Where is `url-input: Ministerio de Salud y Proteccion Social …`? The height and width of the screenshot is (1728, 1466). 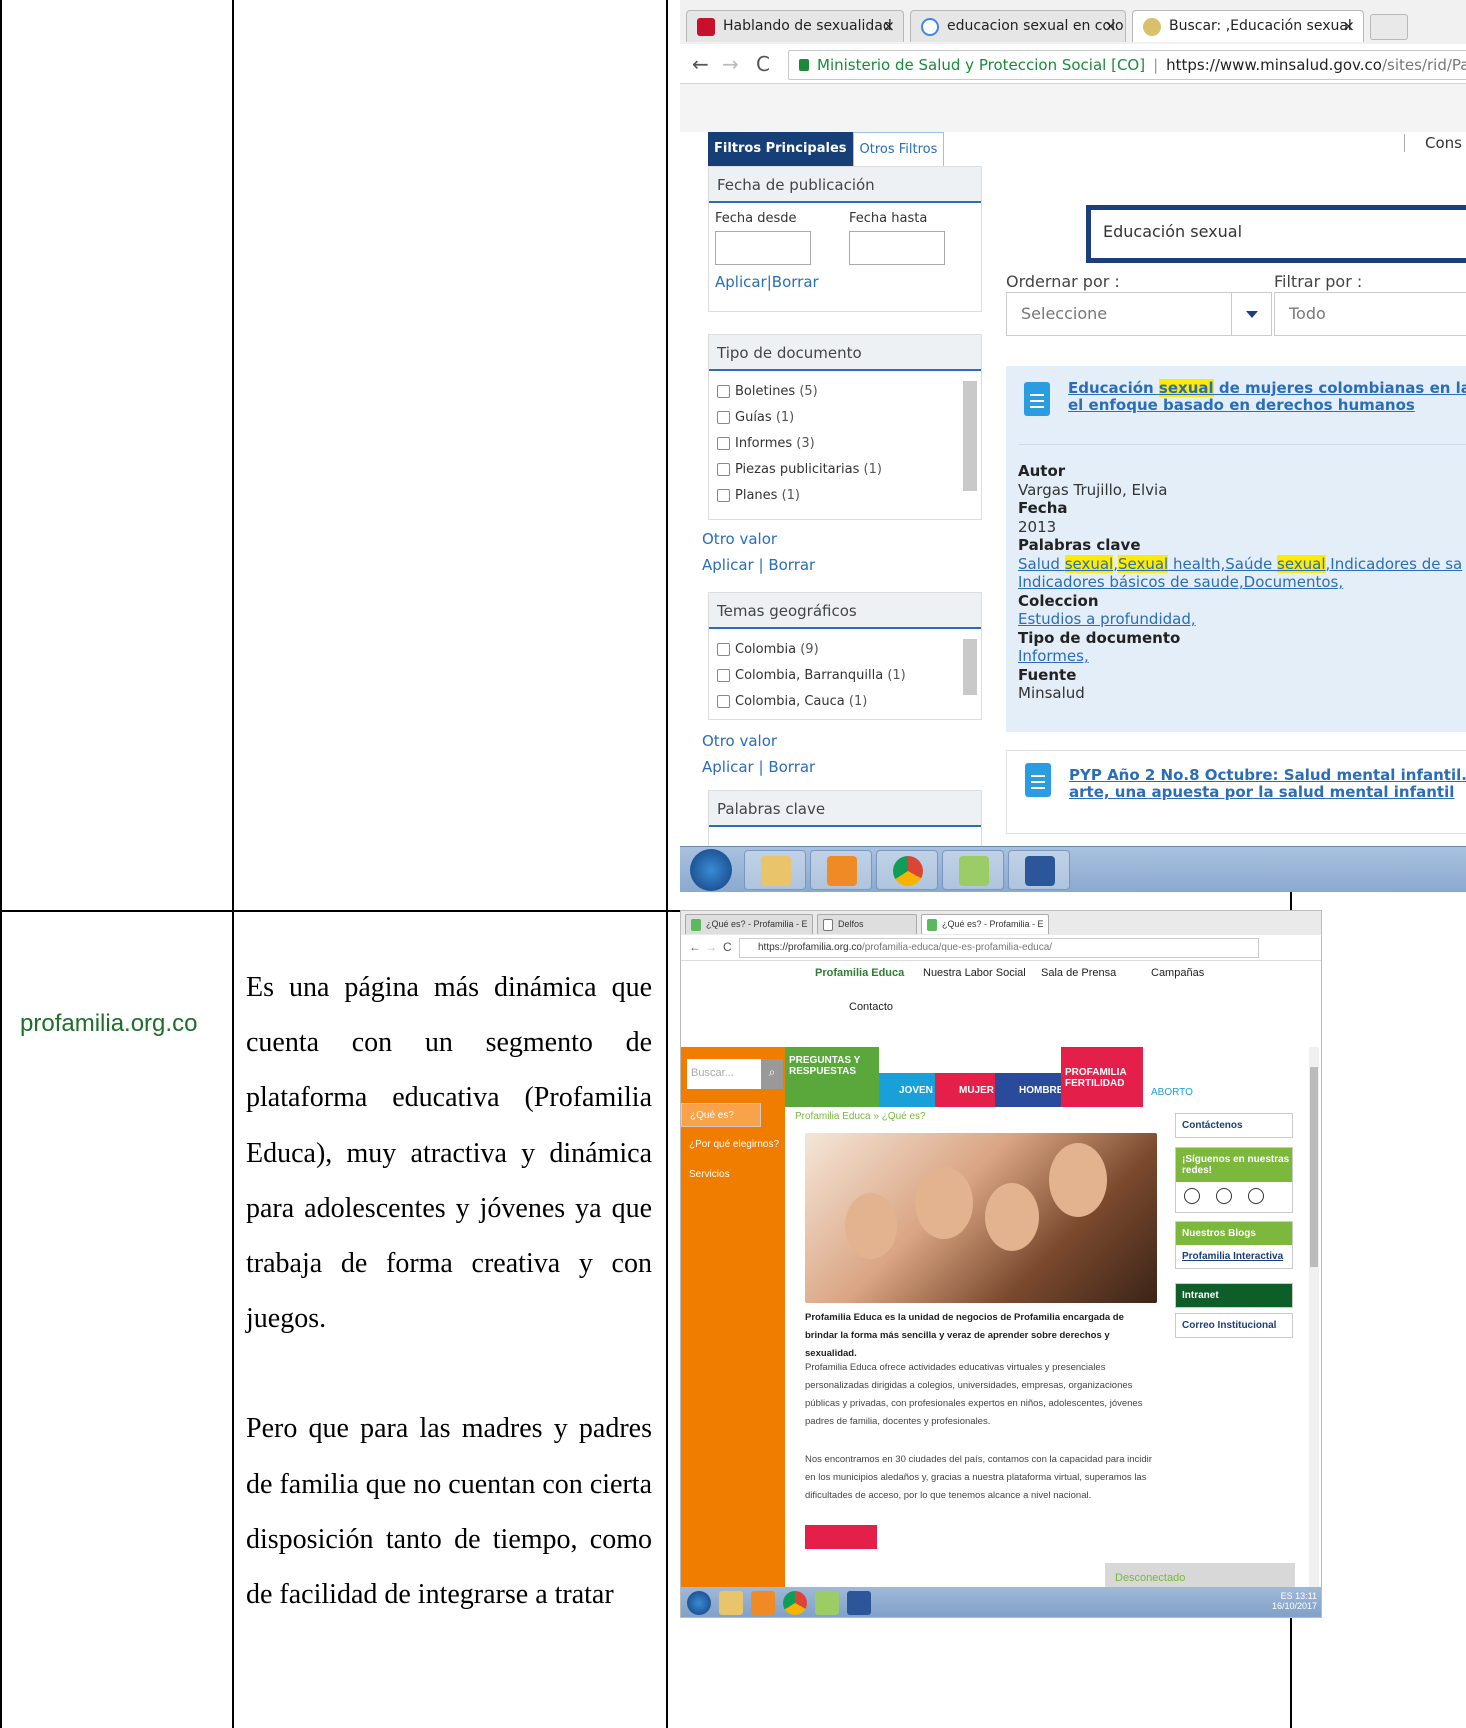 url-input: Ministerio de Salud y Proteccion Social … is located at coordinates (1127, 65).